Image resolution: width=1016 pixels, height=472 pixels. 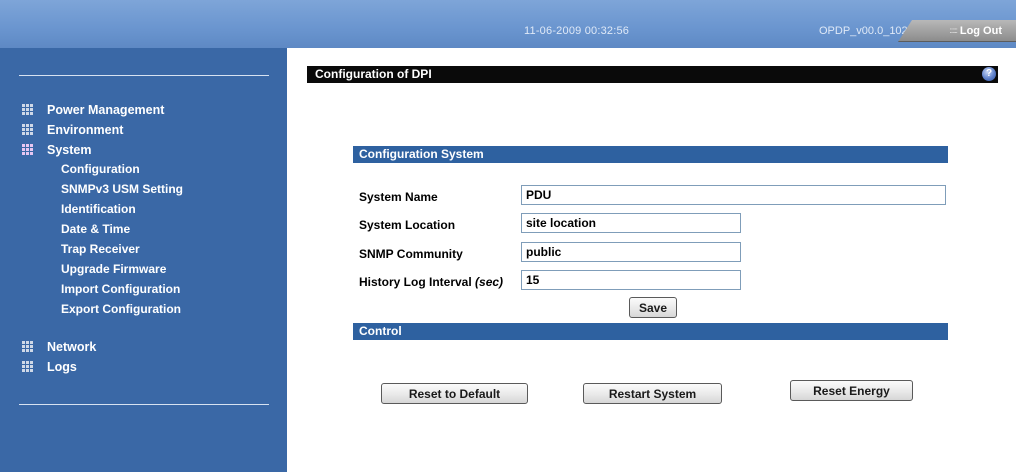 What do you see at coordinates (733, 195) in the screenshot?
I see `system-name-input` at bounding box center [733, 195].